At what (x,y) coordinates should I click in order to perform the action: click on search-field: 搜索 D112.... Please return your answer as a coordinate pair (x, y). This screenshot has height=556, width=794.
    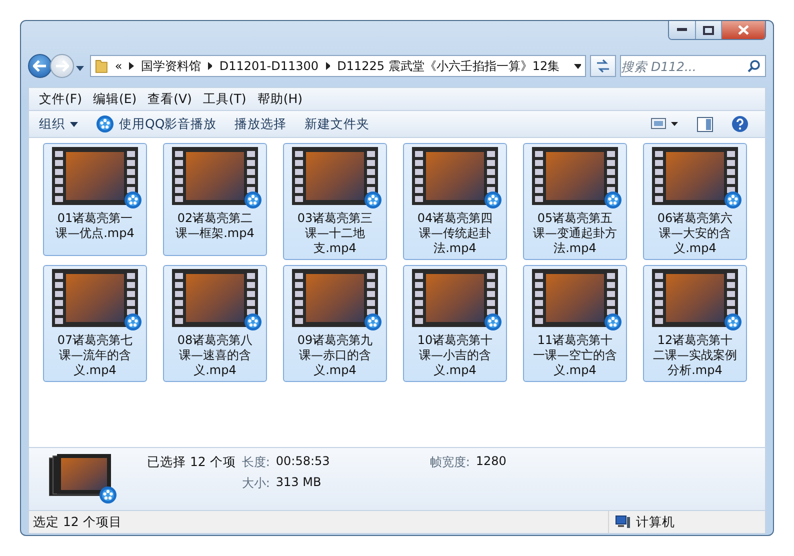
    Looking at the image, I should click on (693, 66).